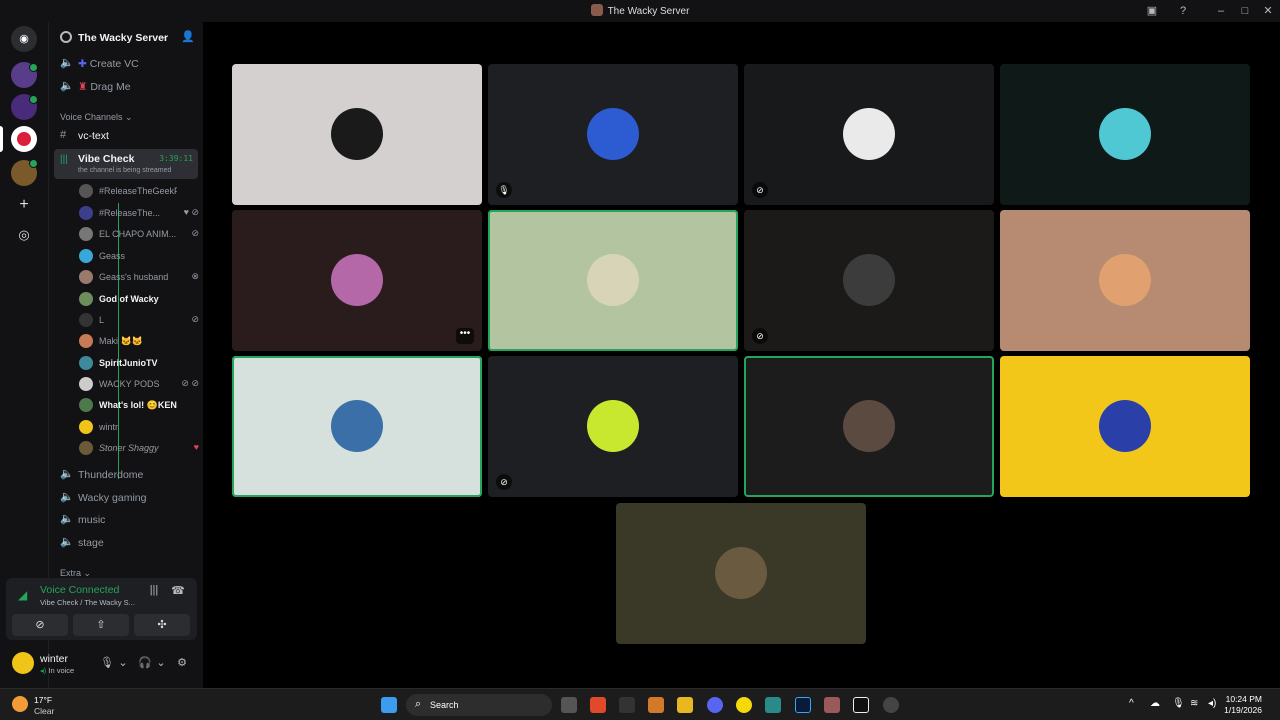 This screenshot has width=1280, height=720. Describe the element at coordinates (803, 705) in the screenshot. I see `photoshop-icon` at that location.